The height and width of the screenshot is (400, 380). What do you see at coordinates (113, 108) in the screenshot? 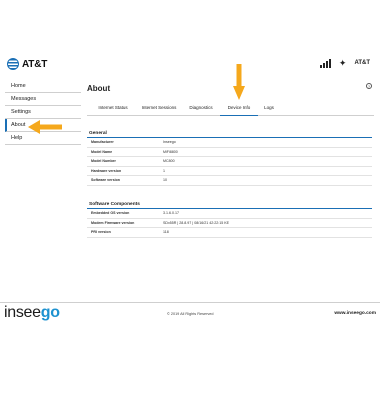
I see `tab-internet-status: Internet Status` at bounding box center [113, 108].